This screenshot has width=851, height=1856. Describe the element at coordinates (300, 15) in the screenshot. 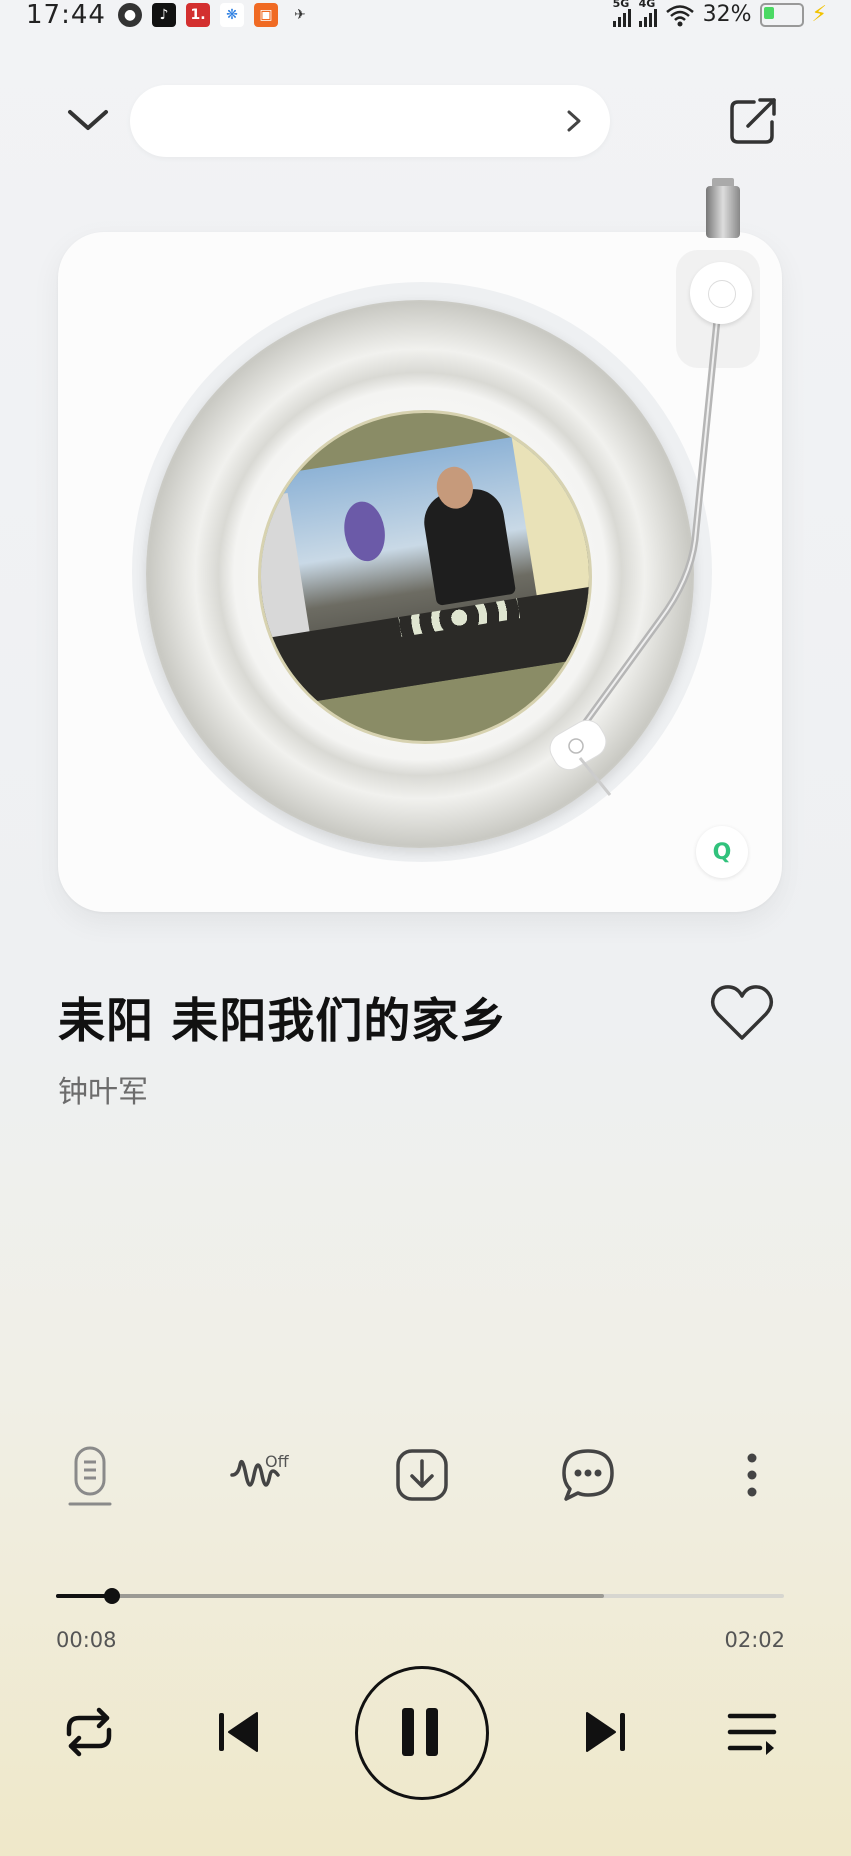

I see `game-app-icon: ✈` at that location.